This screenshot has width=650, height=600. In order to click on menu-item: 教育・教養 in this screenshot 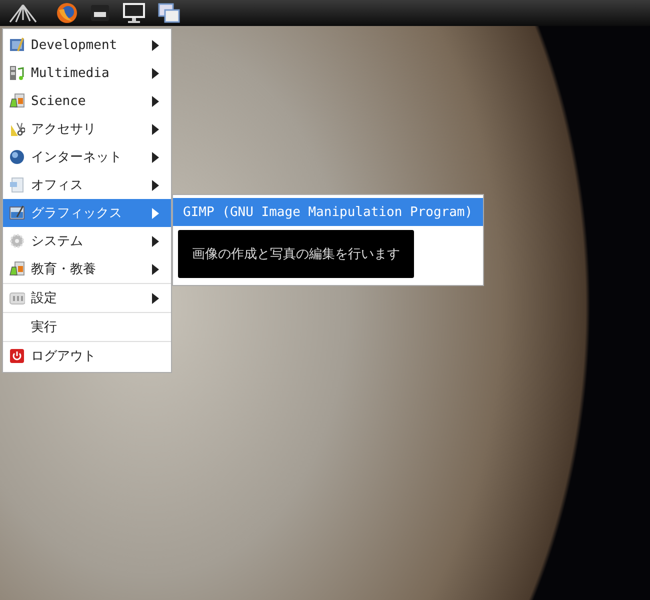, I will do `click(87, 269)`.